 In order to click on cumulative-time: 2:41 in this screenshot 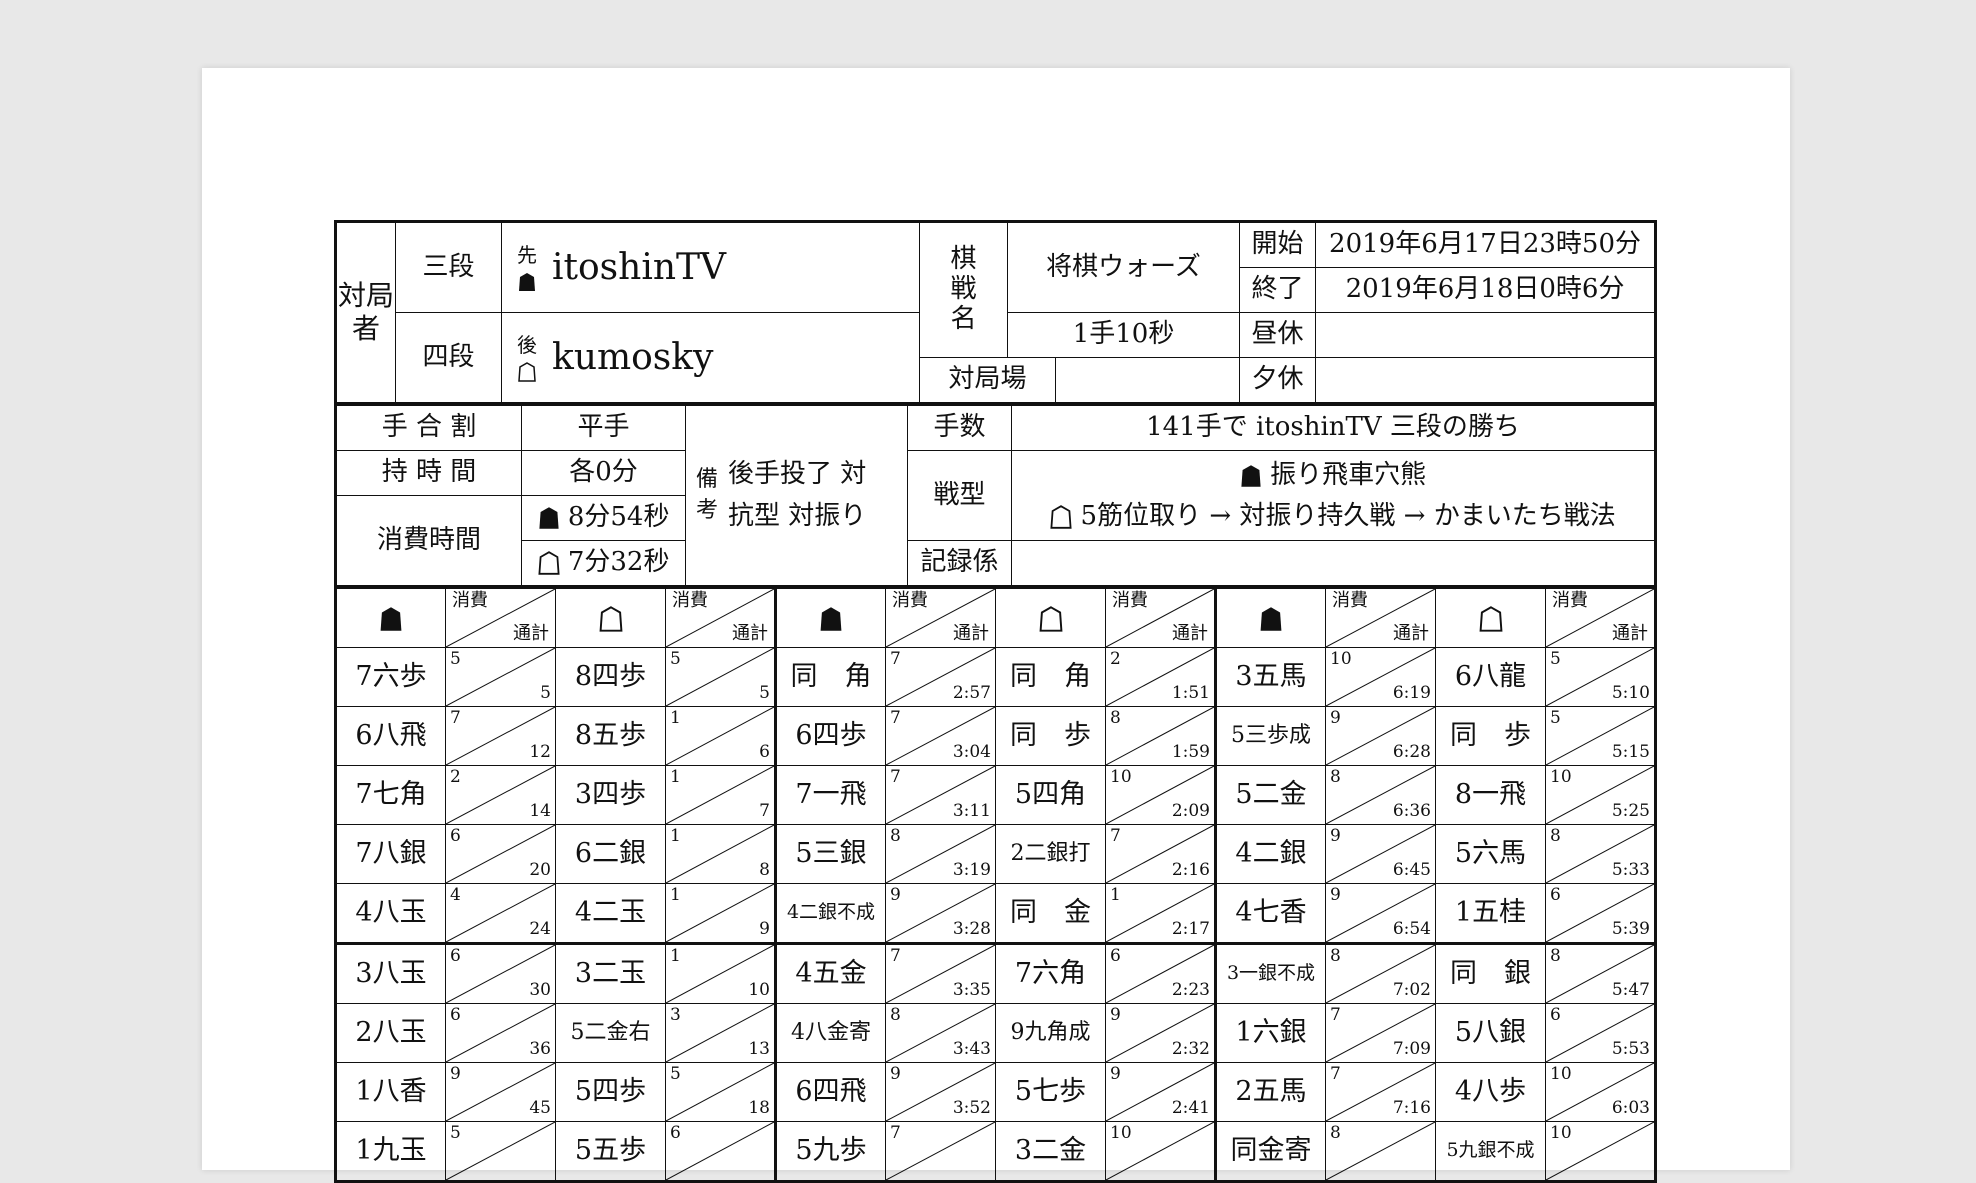, I will do `click(1190, 1108)`.